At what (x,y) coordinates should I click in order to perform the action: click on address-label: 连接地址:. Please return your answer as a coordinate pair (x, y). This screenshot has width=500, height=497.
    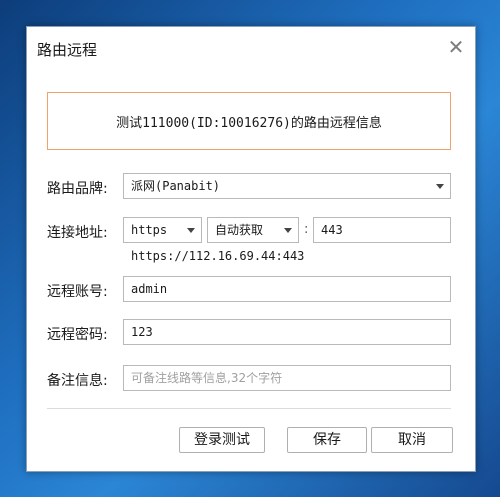
    Looking at the image, I should click on (77, 233).